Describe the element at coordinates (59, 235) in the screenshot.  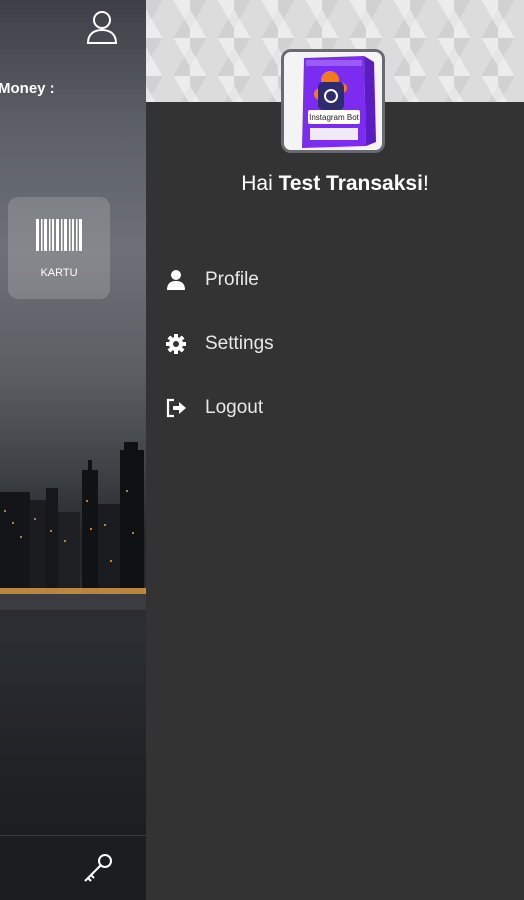
I see `barcode-icon` at that location.